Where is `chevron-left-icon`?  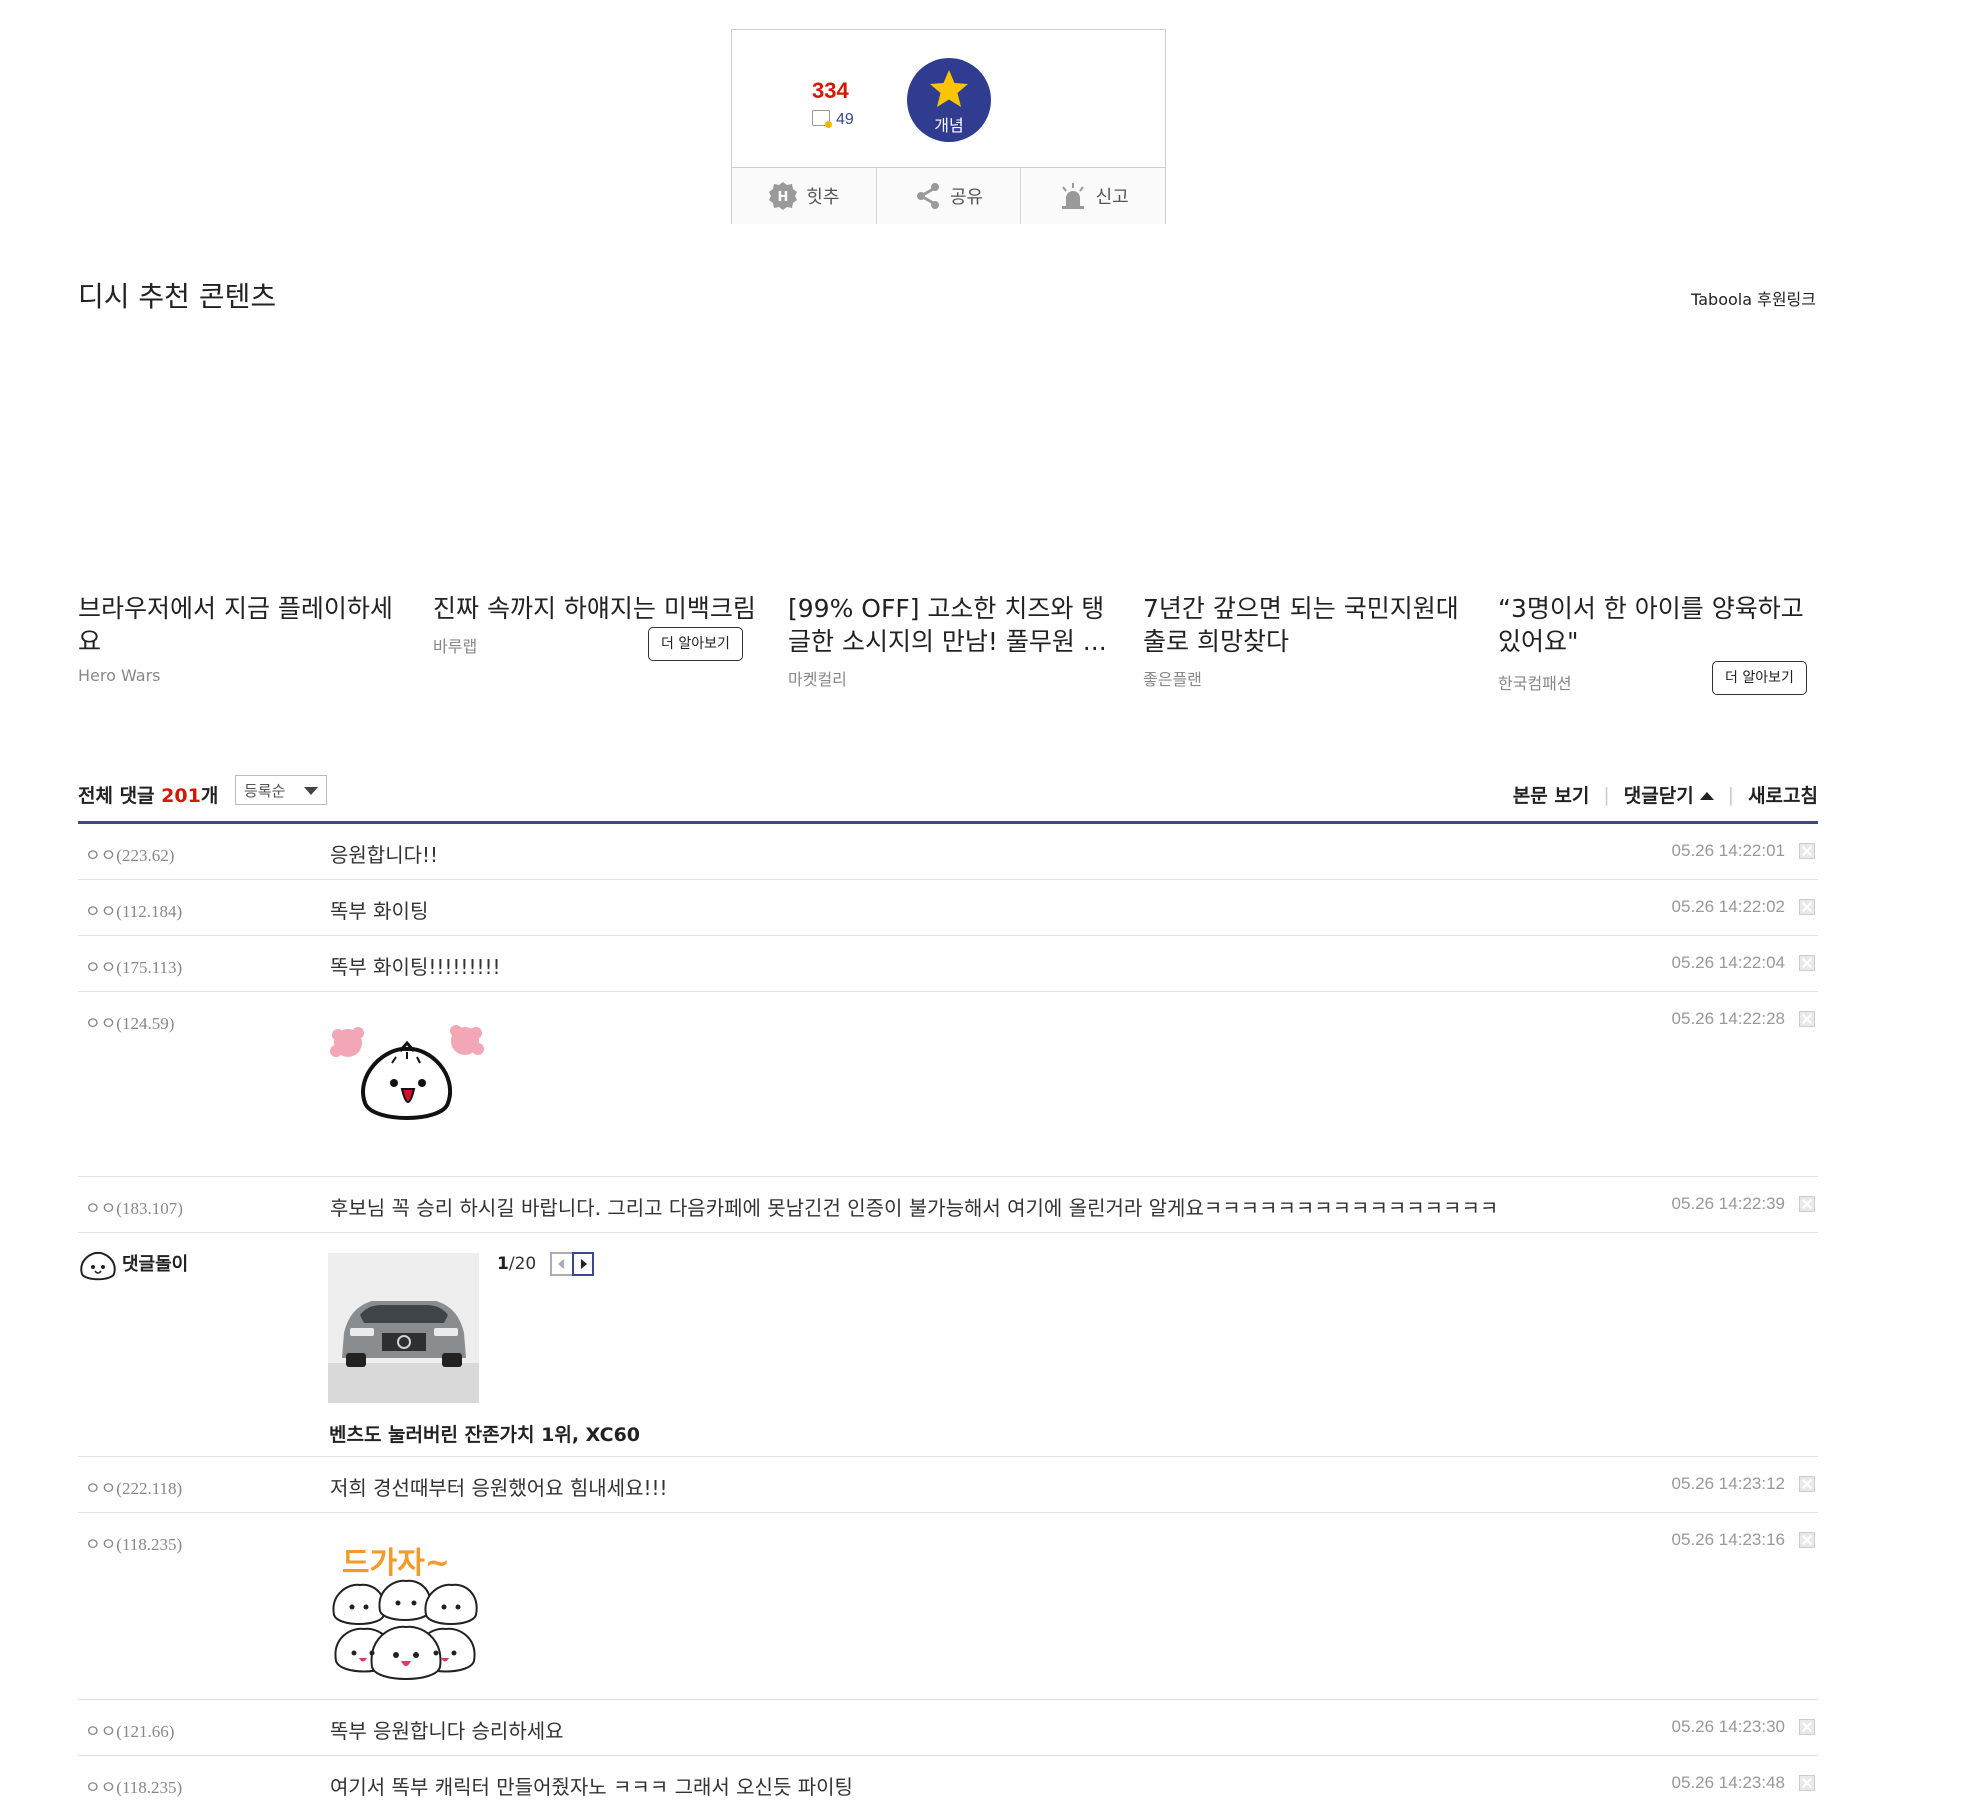
chevron-left-icon is located at coordinates (561, 1264).